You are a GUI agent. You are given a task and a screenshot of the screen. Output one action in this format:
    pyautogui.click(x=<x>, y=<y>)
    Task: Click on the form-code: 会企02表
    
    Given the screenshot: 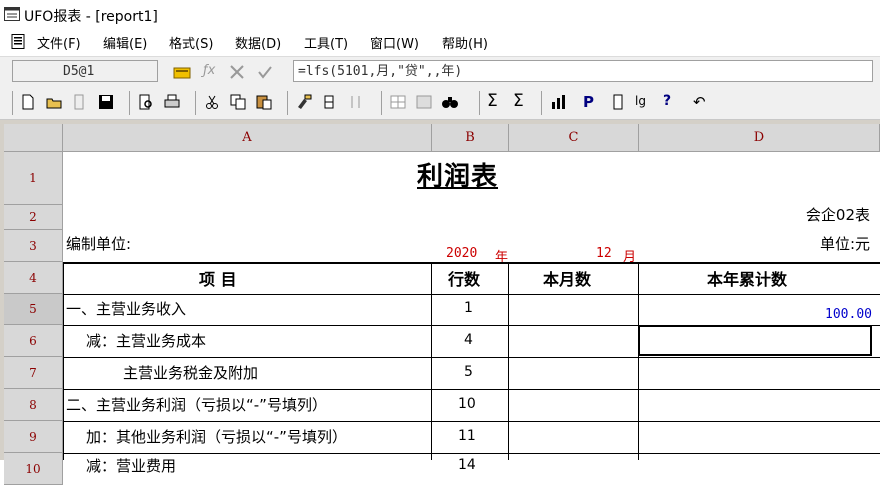 What is the action you would take?
    pyautogui.click(x=837, y=215)
    